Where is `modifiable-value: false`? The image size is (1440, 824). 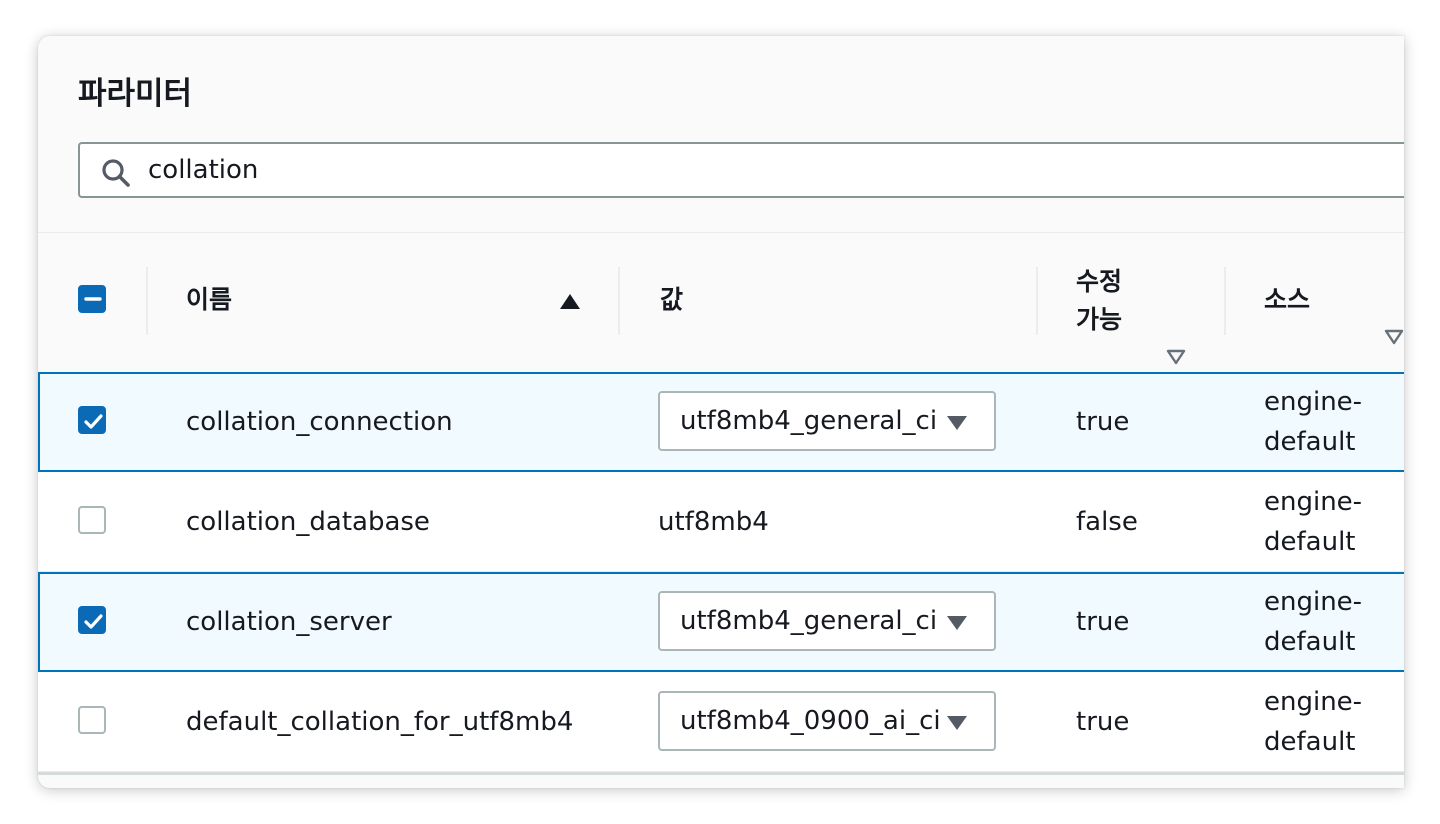
modifiable-value: false is located at coordinates (1107, 522).